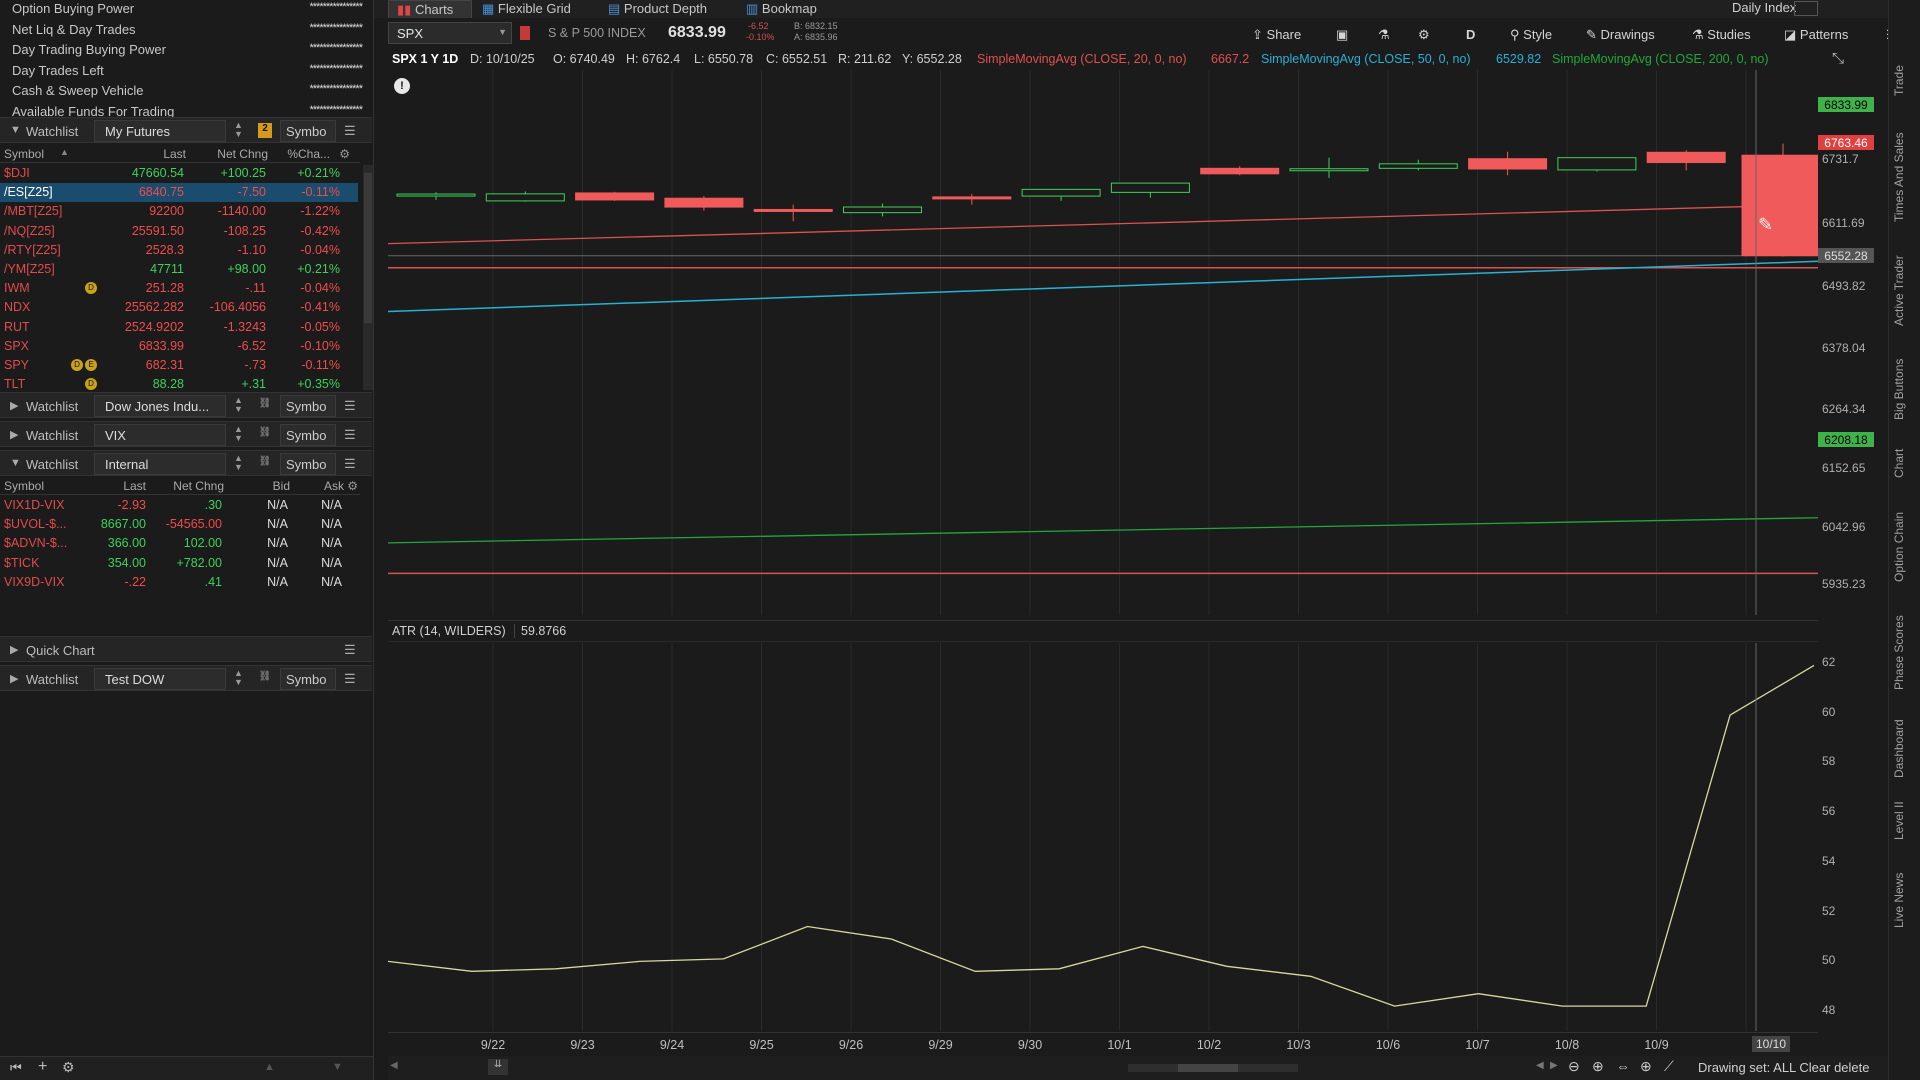 This screenshot has height=1080, width=1920. What do you see at coordinates (1213, 1068) in the screenshot?
I see `horizontal-scrollbar` at bounding box center [1213, 1068].